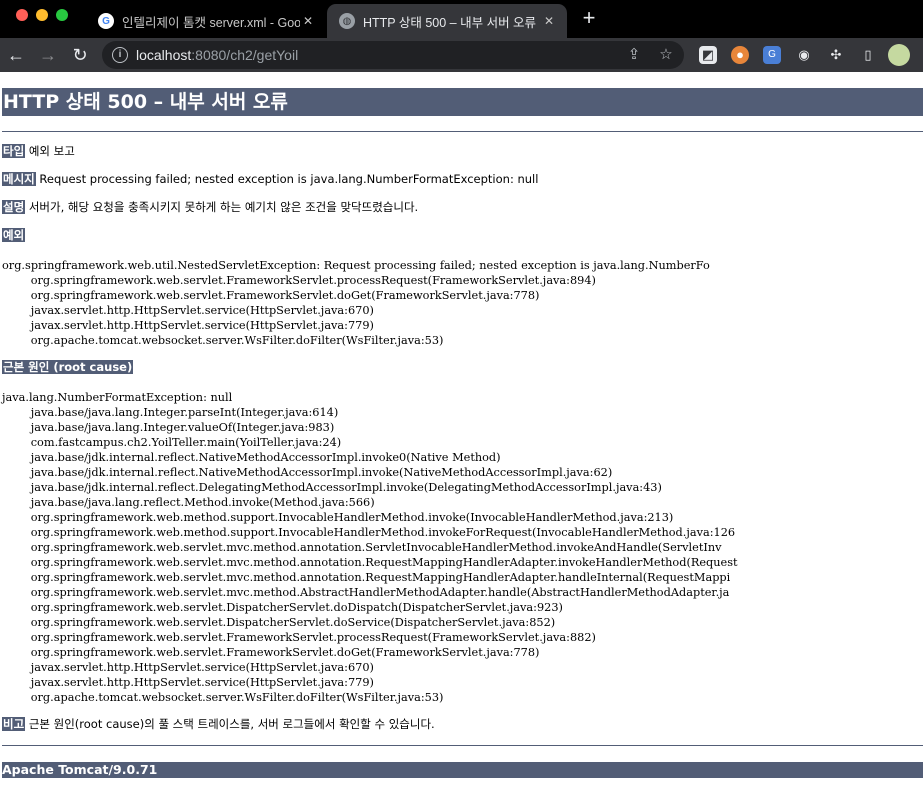  Describe the element at coordinates (117, 397) in the screenshot. I see `trace-line: java.lang.NumberFormatException: null` at that location.